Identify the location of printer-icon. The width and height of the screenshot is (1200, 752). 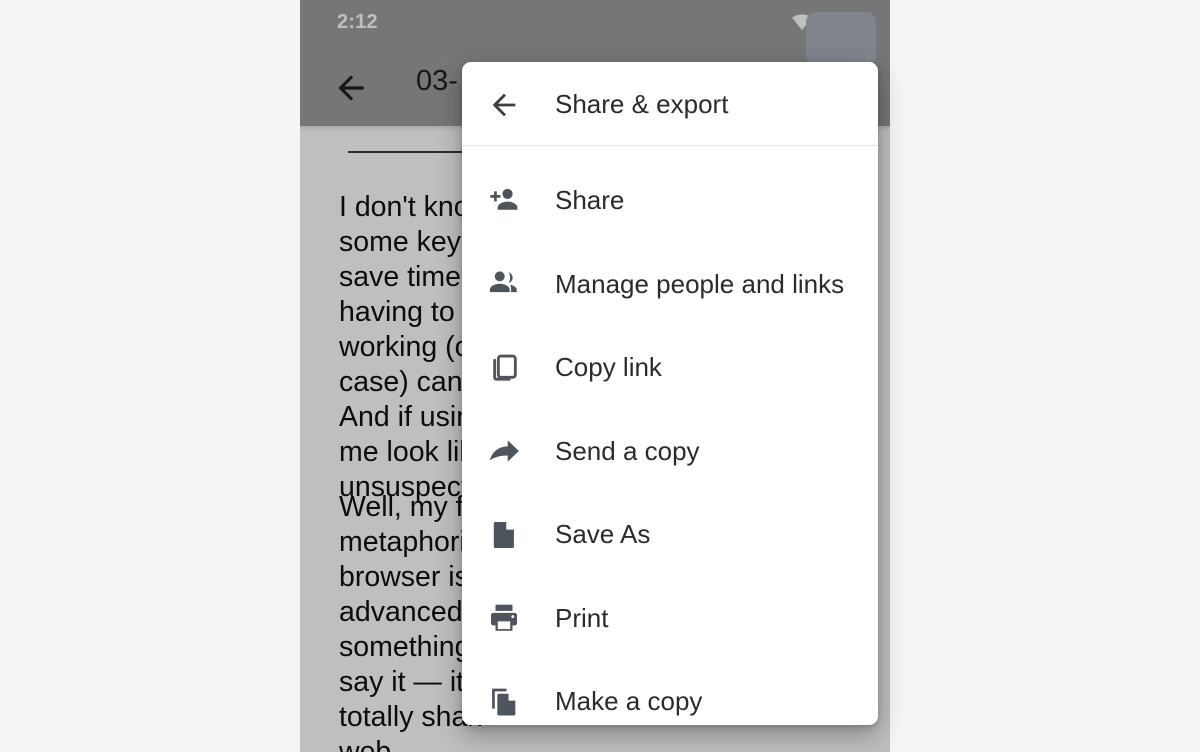
(504, 618).